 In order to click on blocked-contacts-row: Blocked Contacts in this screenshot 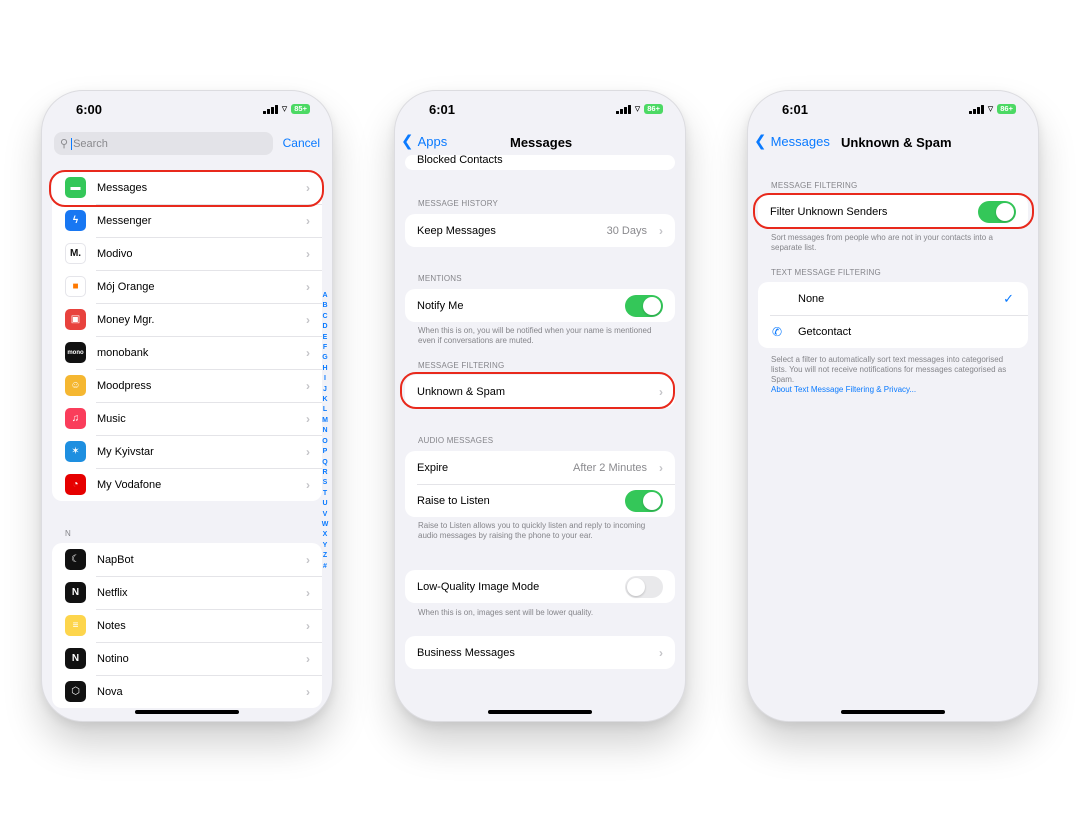, I will do `click(540, 162)`.